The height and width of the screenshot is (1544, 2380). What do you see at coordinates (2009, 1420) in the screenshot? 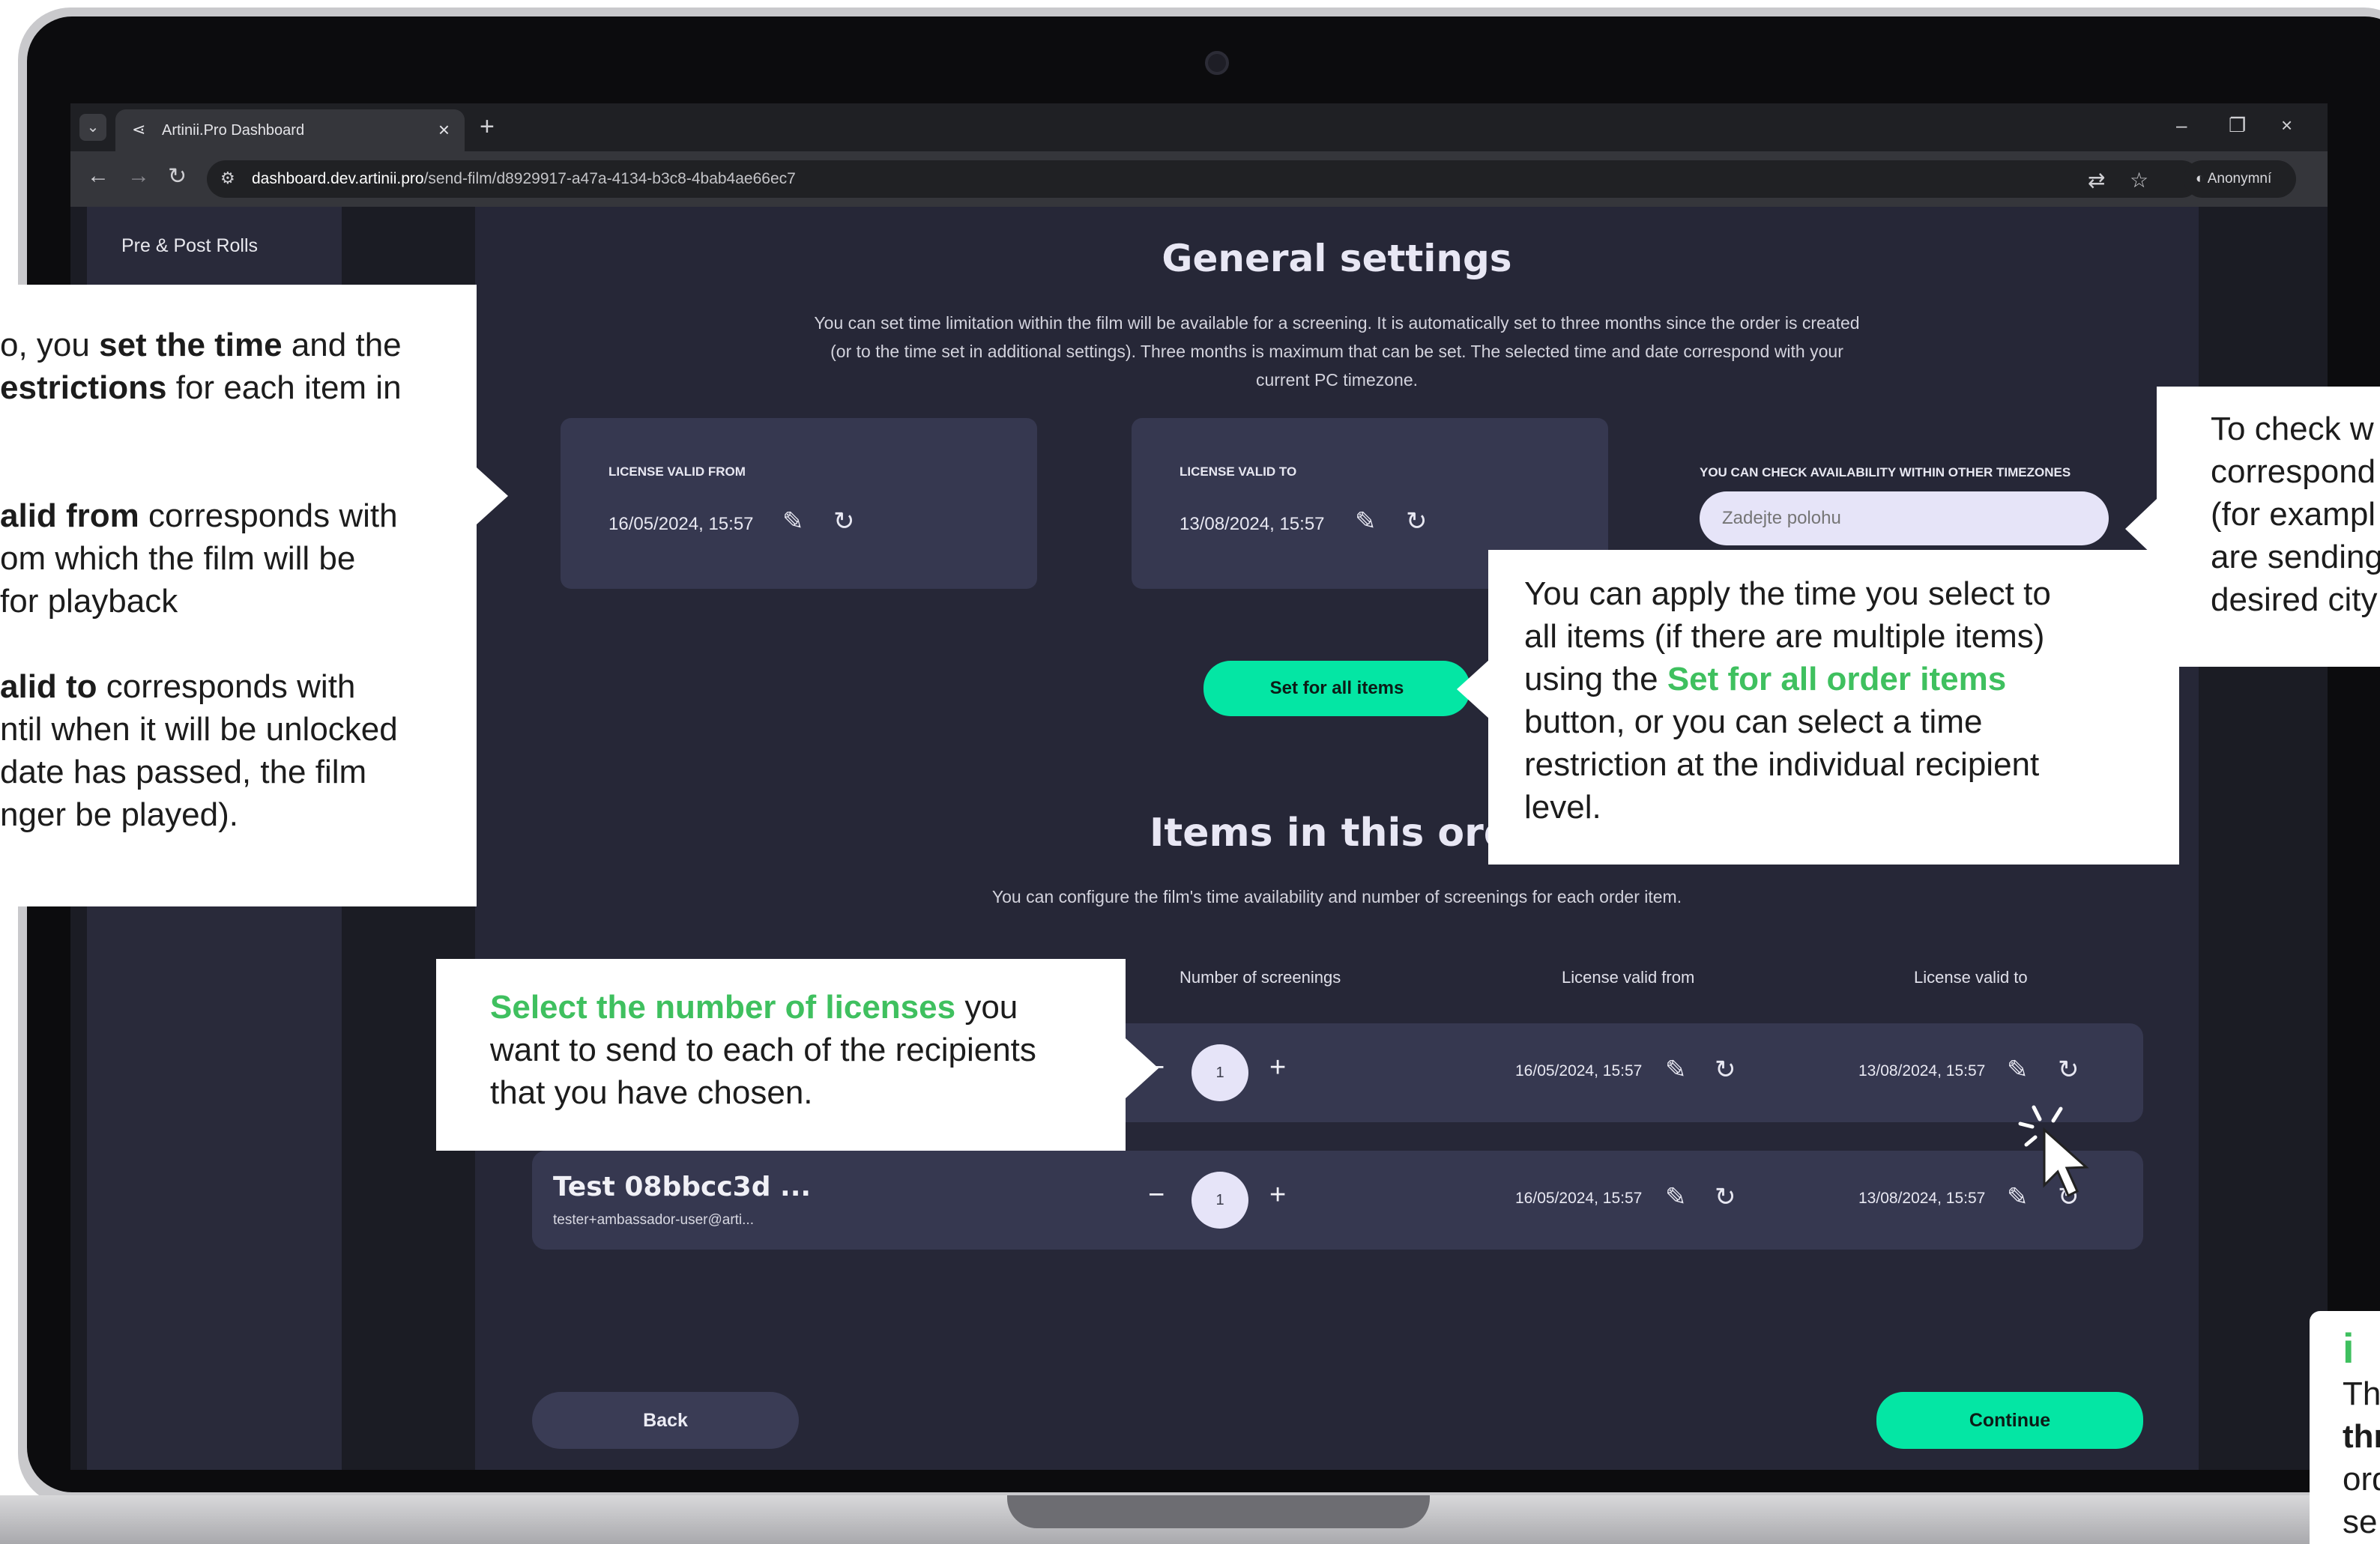
I see `continue-button: Continue` at bounding box center [2009, 1420].